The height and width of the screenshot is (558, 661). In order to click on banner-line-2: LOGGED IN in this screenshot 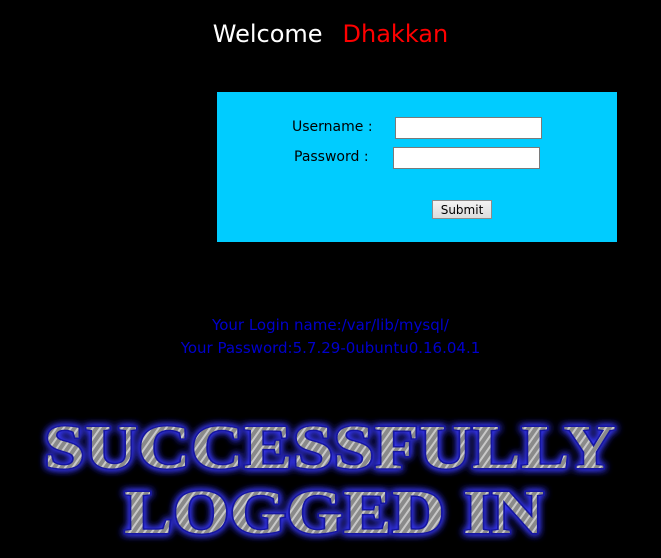, I will do `click(334, 513)`.